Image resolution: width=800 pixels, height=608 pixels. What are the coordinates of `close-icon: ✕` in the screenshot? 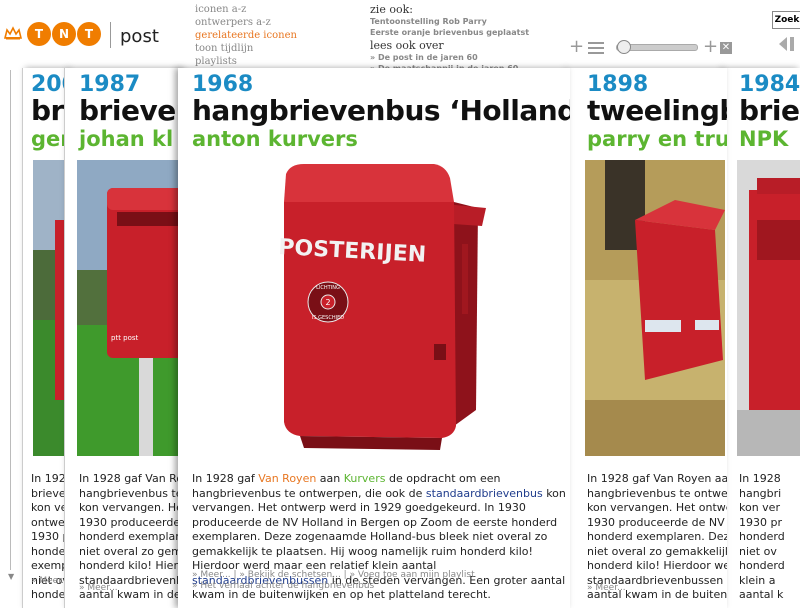 It's located at (726, 48).